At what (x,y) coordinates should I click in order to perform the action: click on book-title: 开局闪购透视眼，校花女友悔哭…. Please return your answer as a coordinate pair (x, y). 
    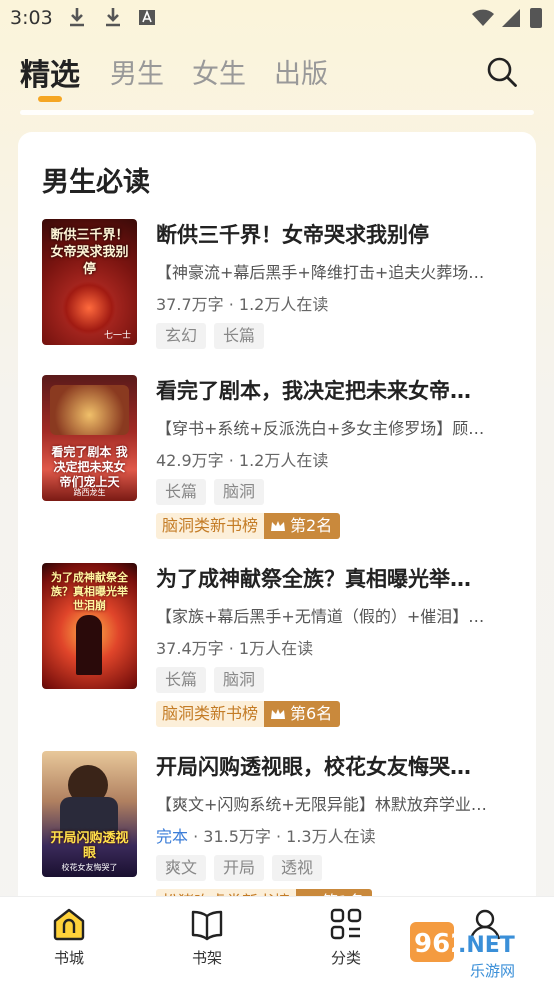
    Looking at the image, I should click on (313, 767).